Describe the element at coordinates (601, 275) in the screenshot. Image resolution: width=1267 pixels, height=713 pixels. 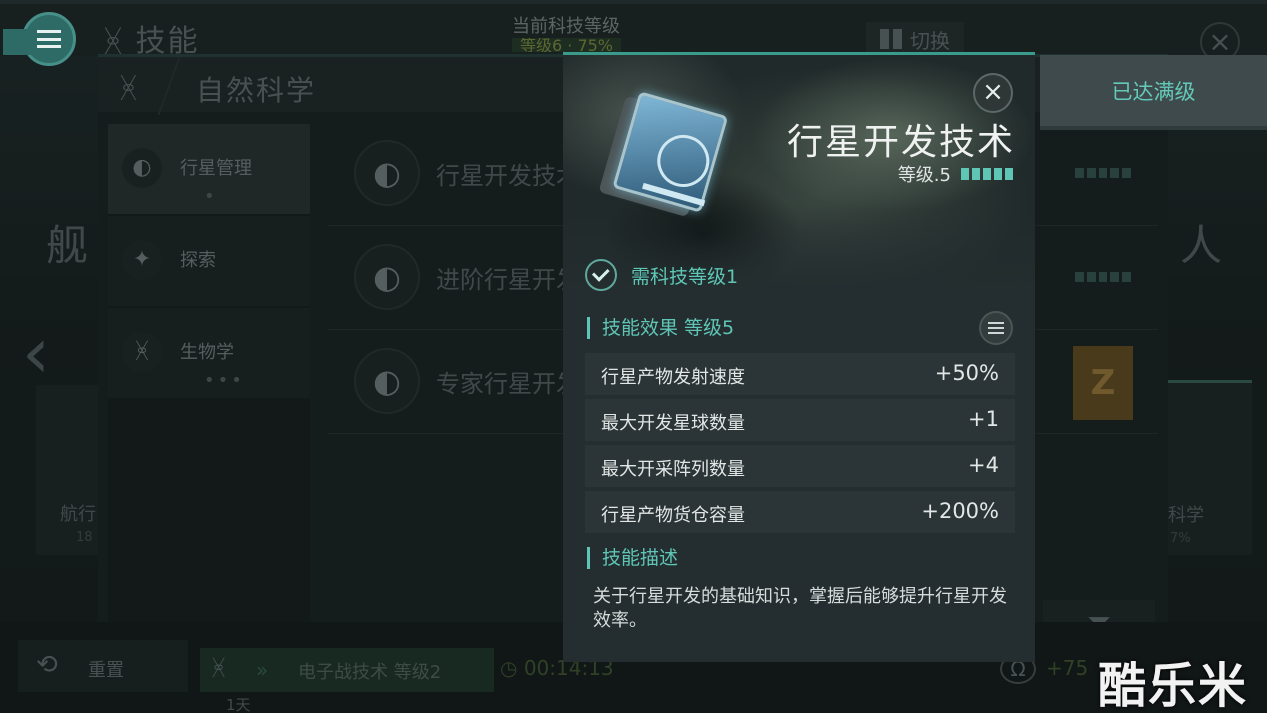
I see `check-icon` at that location.